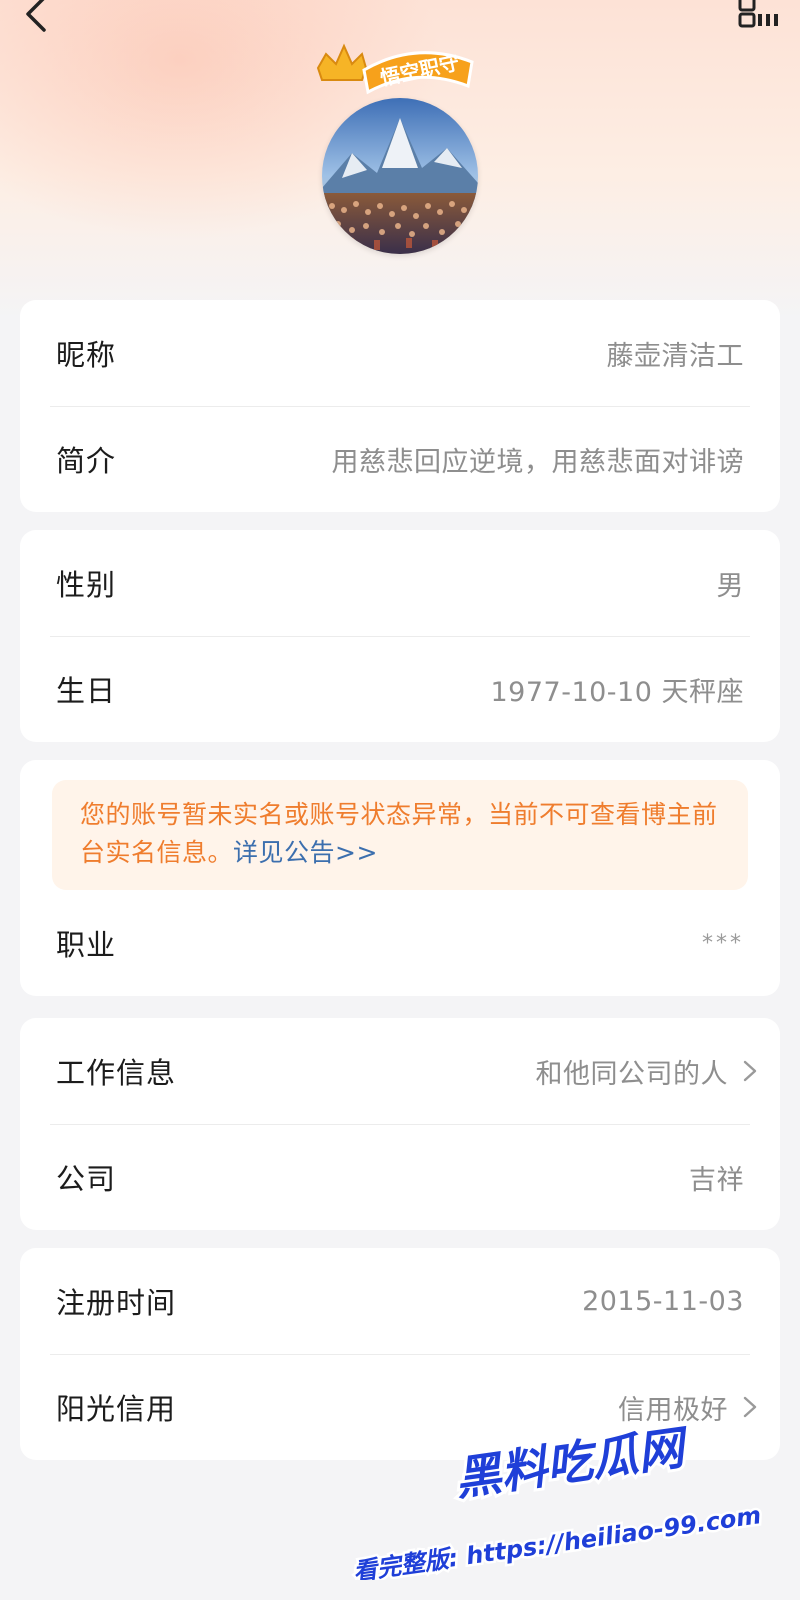  I want to click on gender-row: 性别 男, so click(400, 583).